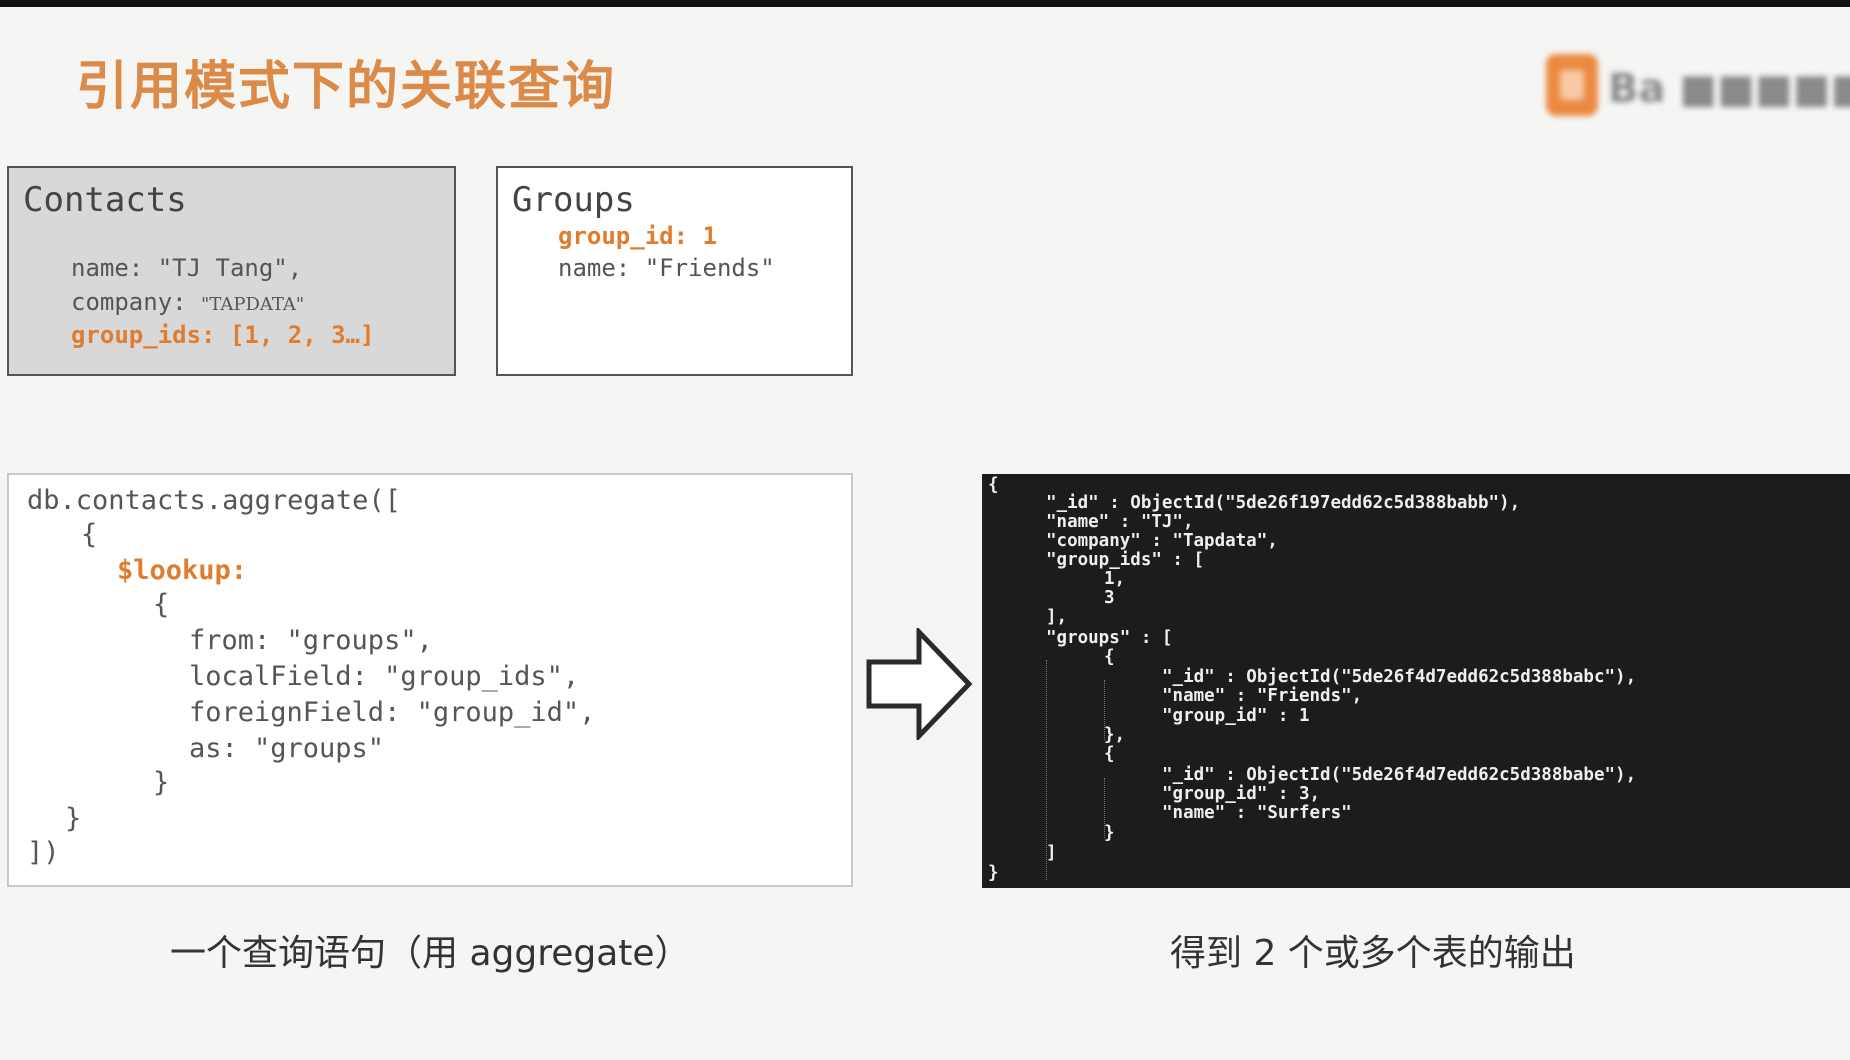 The width and height of the screenshot is (1850, 1060). Describe the element at coordinates (384, 676) in the screenshot. I see `code-line: localField: "group_ids",` at that location.